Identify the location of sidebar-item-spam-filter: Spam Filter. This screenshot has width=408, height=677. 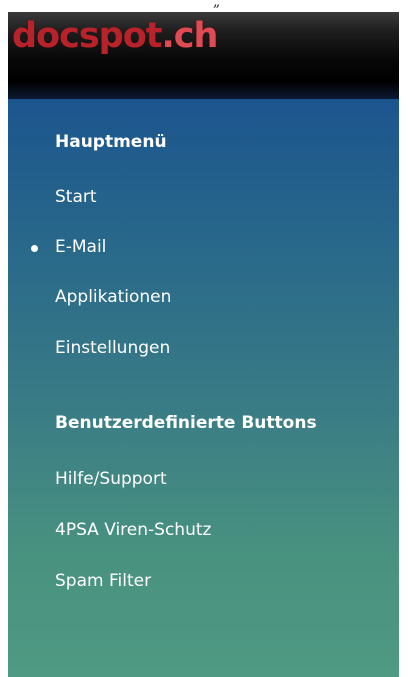
(103, 581).